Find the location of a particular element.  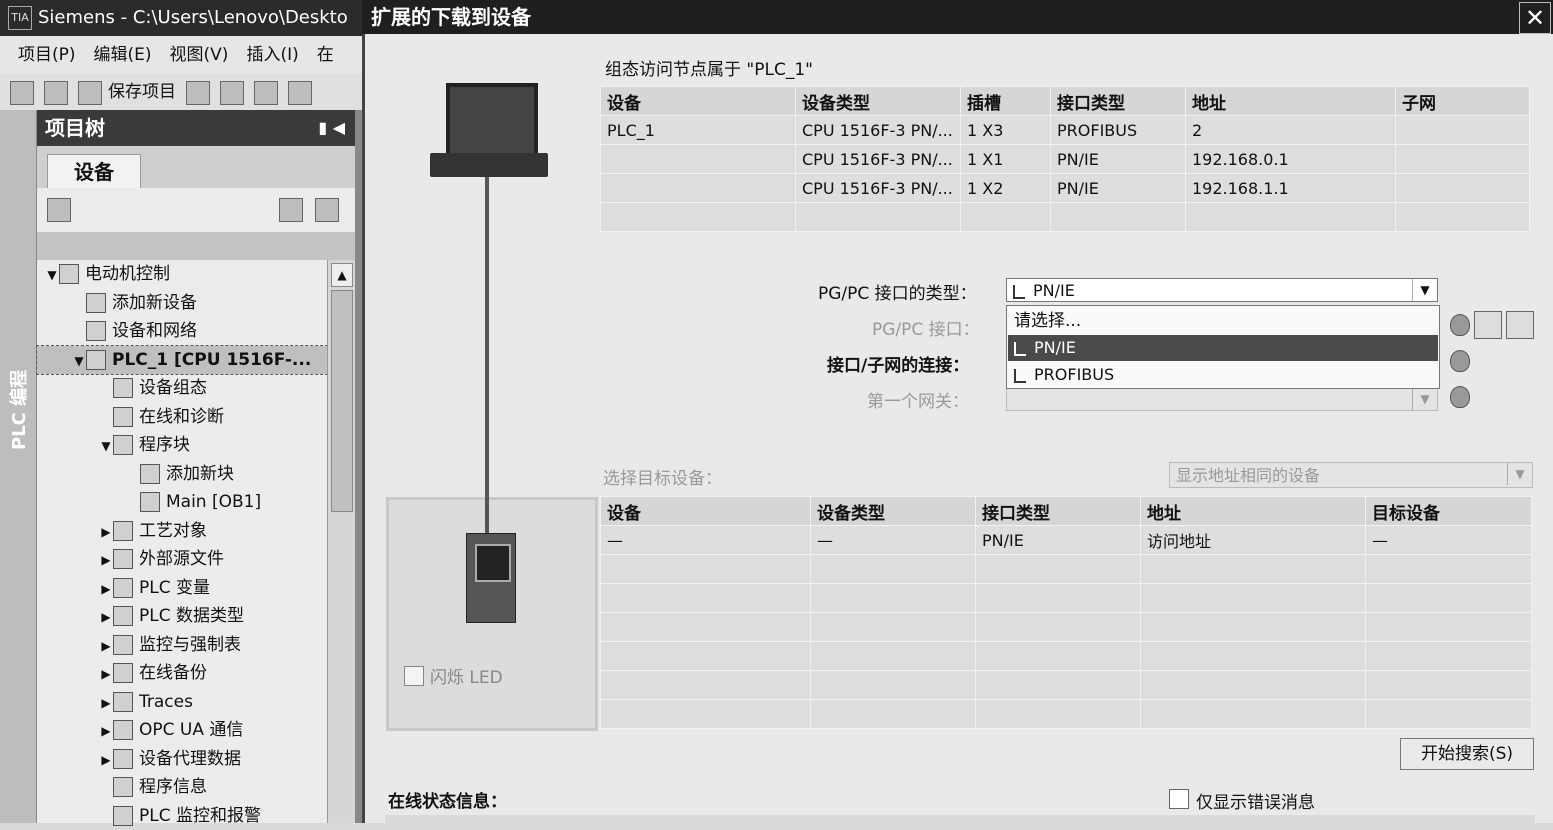

collapse-panel-icon: ▮ ◀ is located at coordinates (331, 128).